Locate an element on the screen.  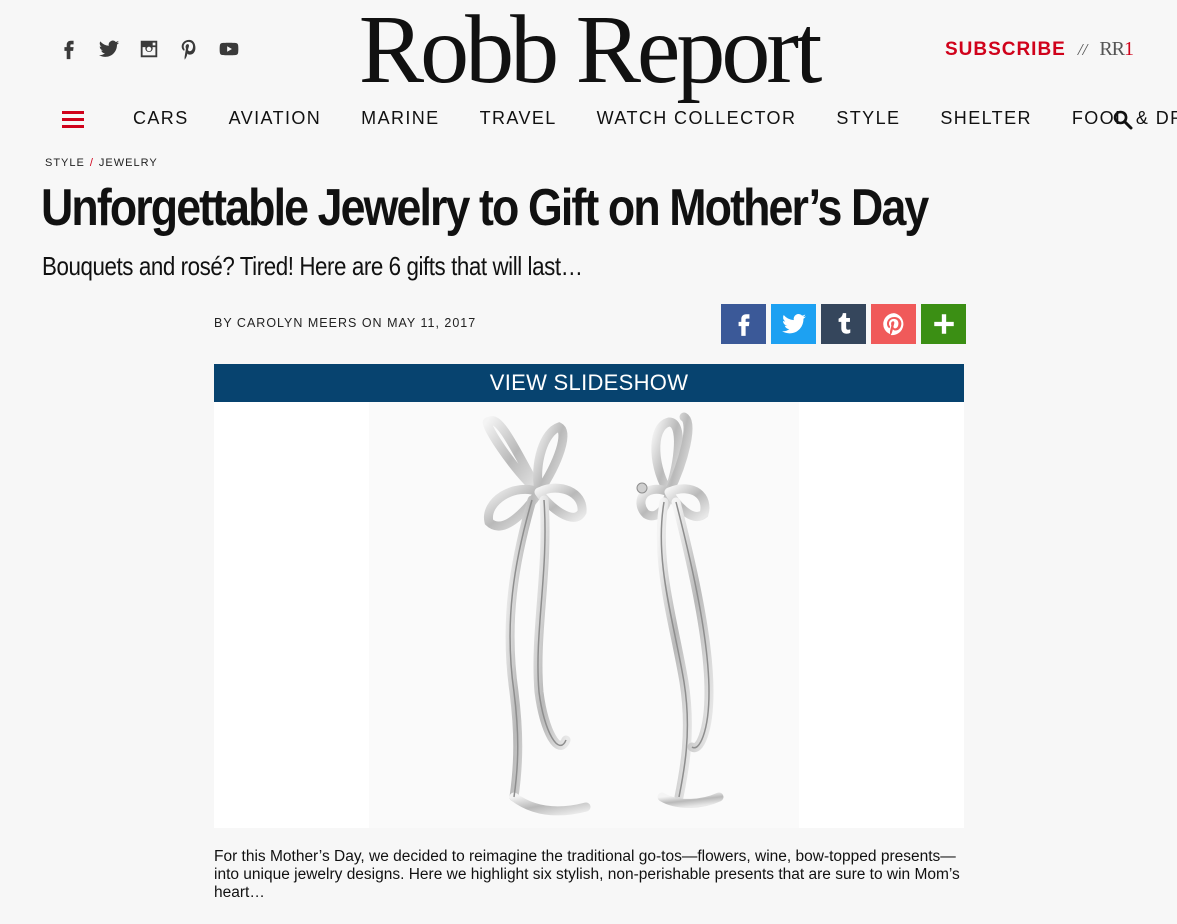
byline-mid: ON is located at coordinates (372, 323).